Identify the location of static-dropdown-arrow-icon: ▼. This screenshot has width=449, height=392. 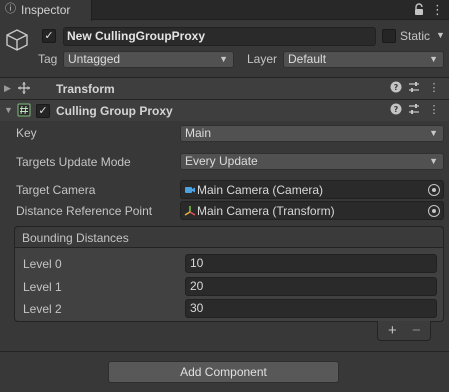
(440, 35).